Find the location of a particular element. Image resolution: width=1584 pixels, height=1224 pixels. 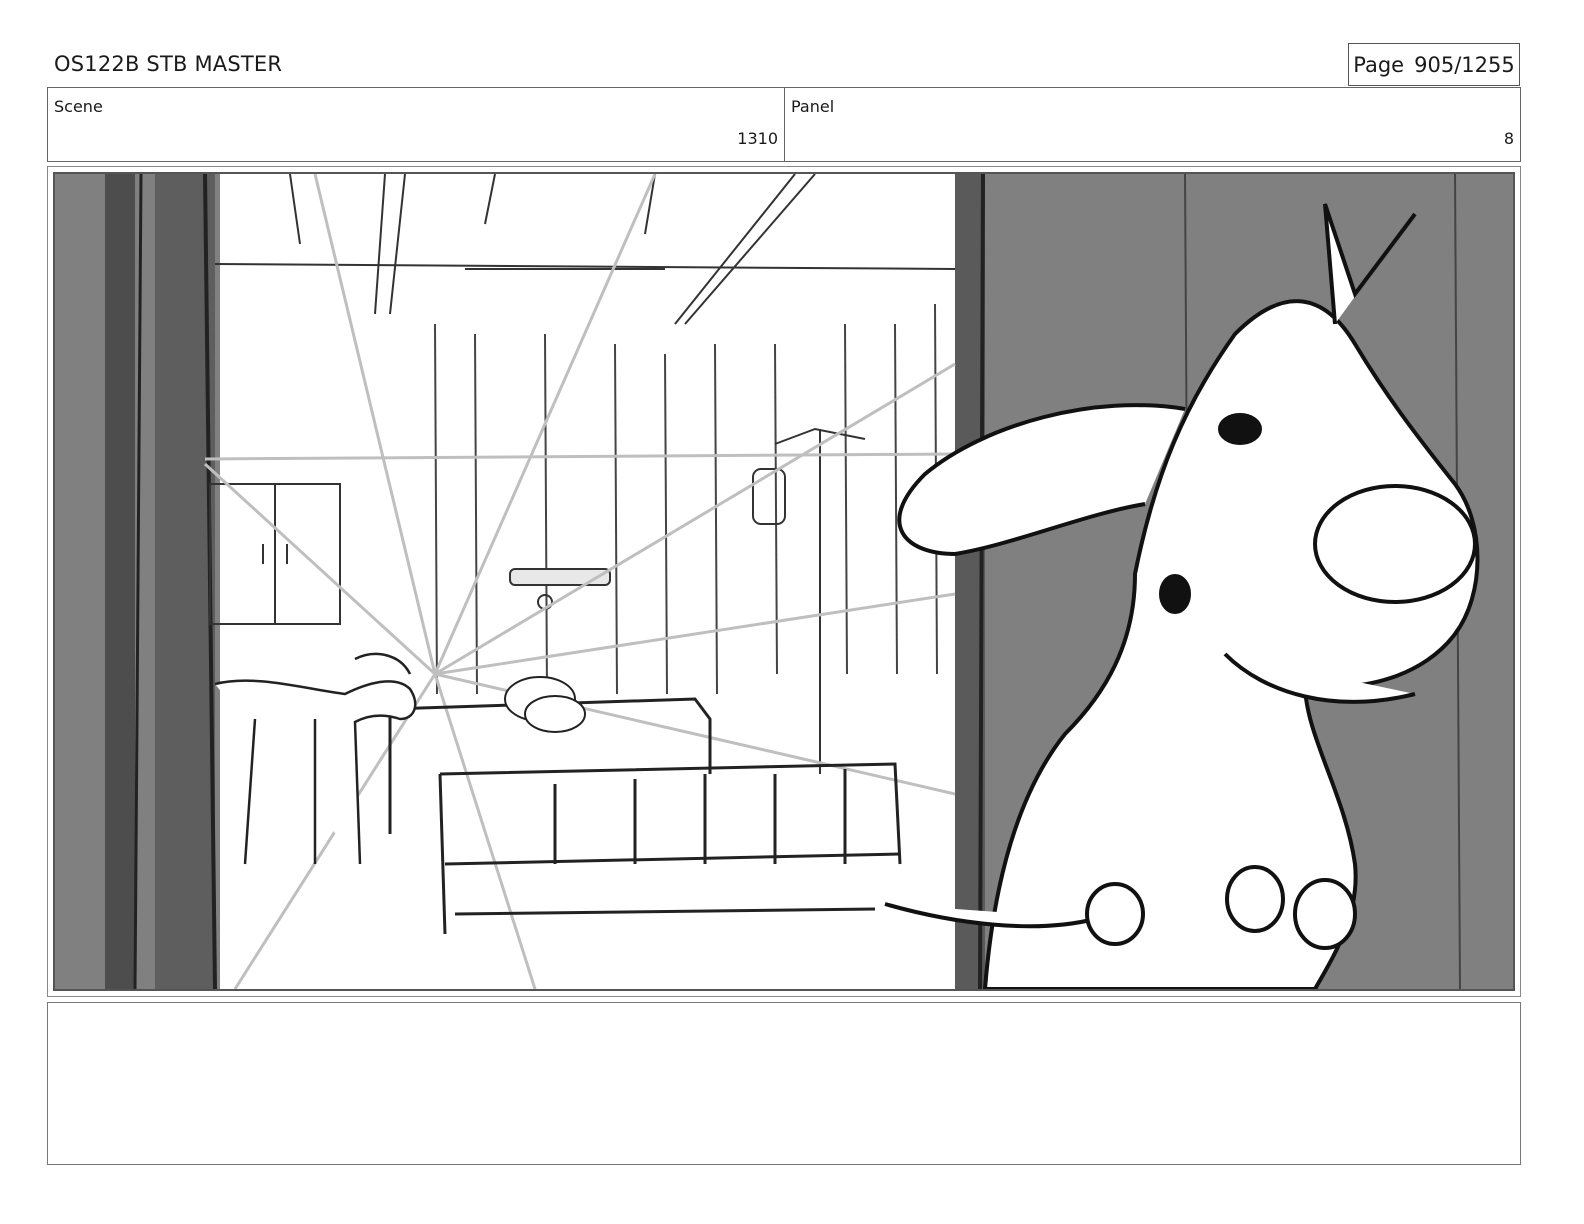

scene-label: Scene is located at coordinates (78, 106).